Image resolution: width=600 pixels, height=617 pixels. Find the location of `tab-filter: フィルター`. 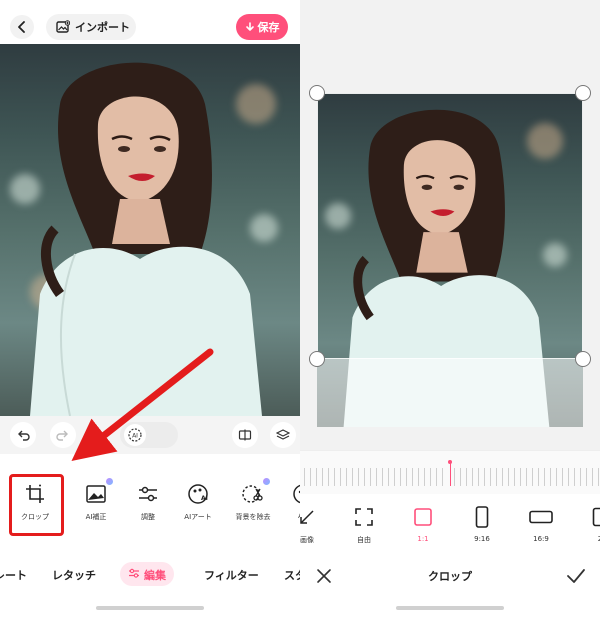

tab-filter: フィルター is located at coordinates (231, 575).